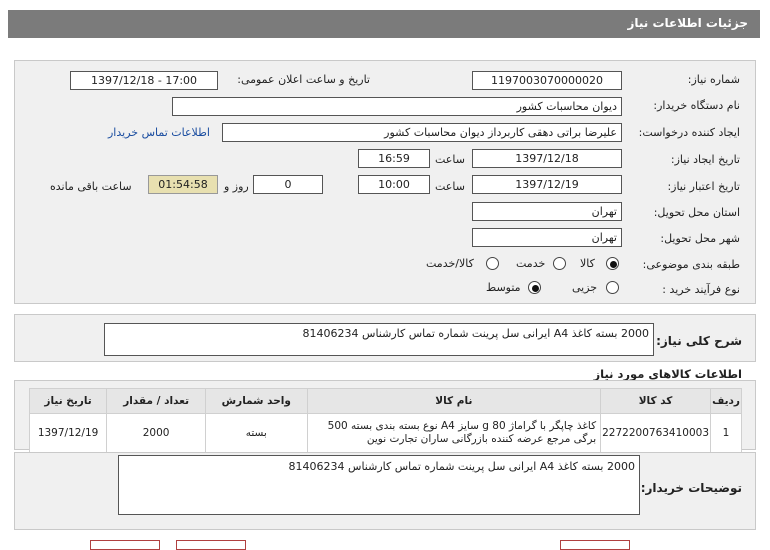 The width and height of the screenshot is (770, 550). I want to click on title-bar: جزئیات اطلاعات نیاز, so click(385, 20).